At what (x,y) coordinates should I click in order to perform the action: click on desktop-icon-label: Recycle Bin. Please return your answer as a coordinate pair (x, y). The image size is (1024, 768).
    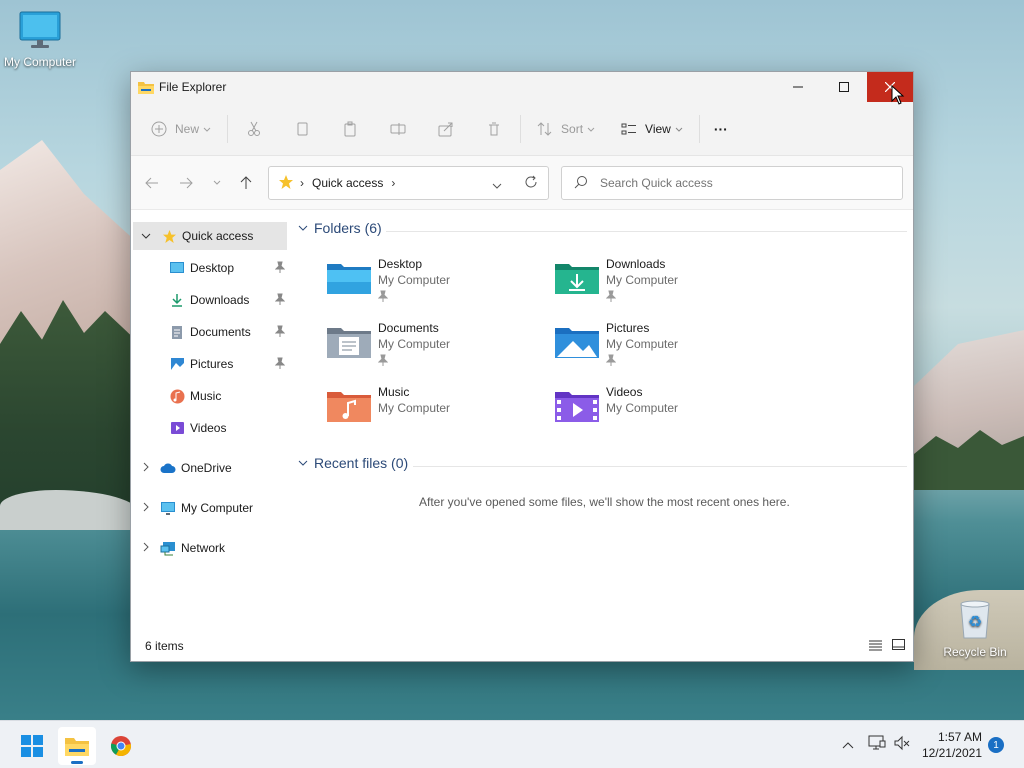
    Looking at the image, I should click on (975, 652).